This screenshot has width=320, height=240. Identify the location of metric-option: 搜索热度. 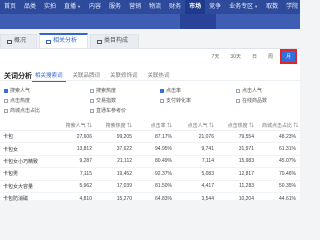
(103, 90).